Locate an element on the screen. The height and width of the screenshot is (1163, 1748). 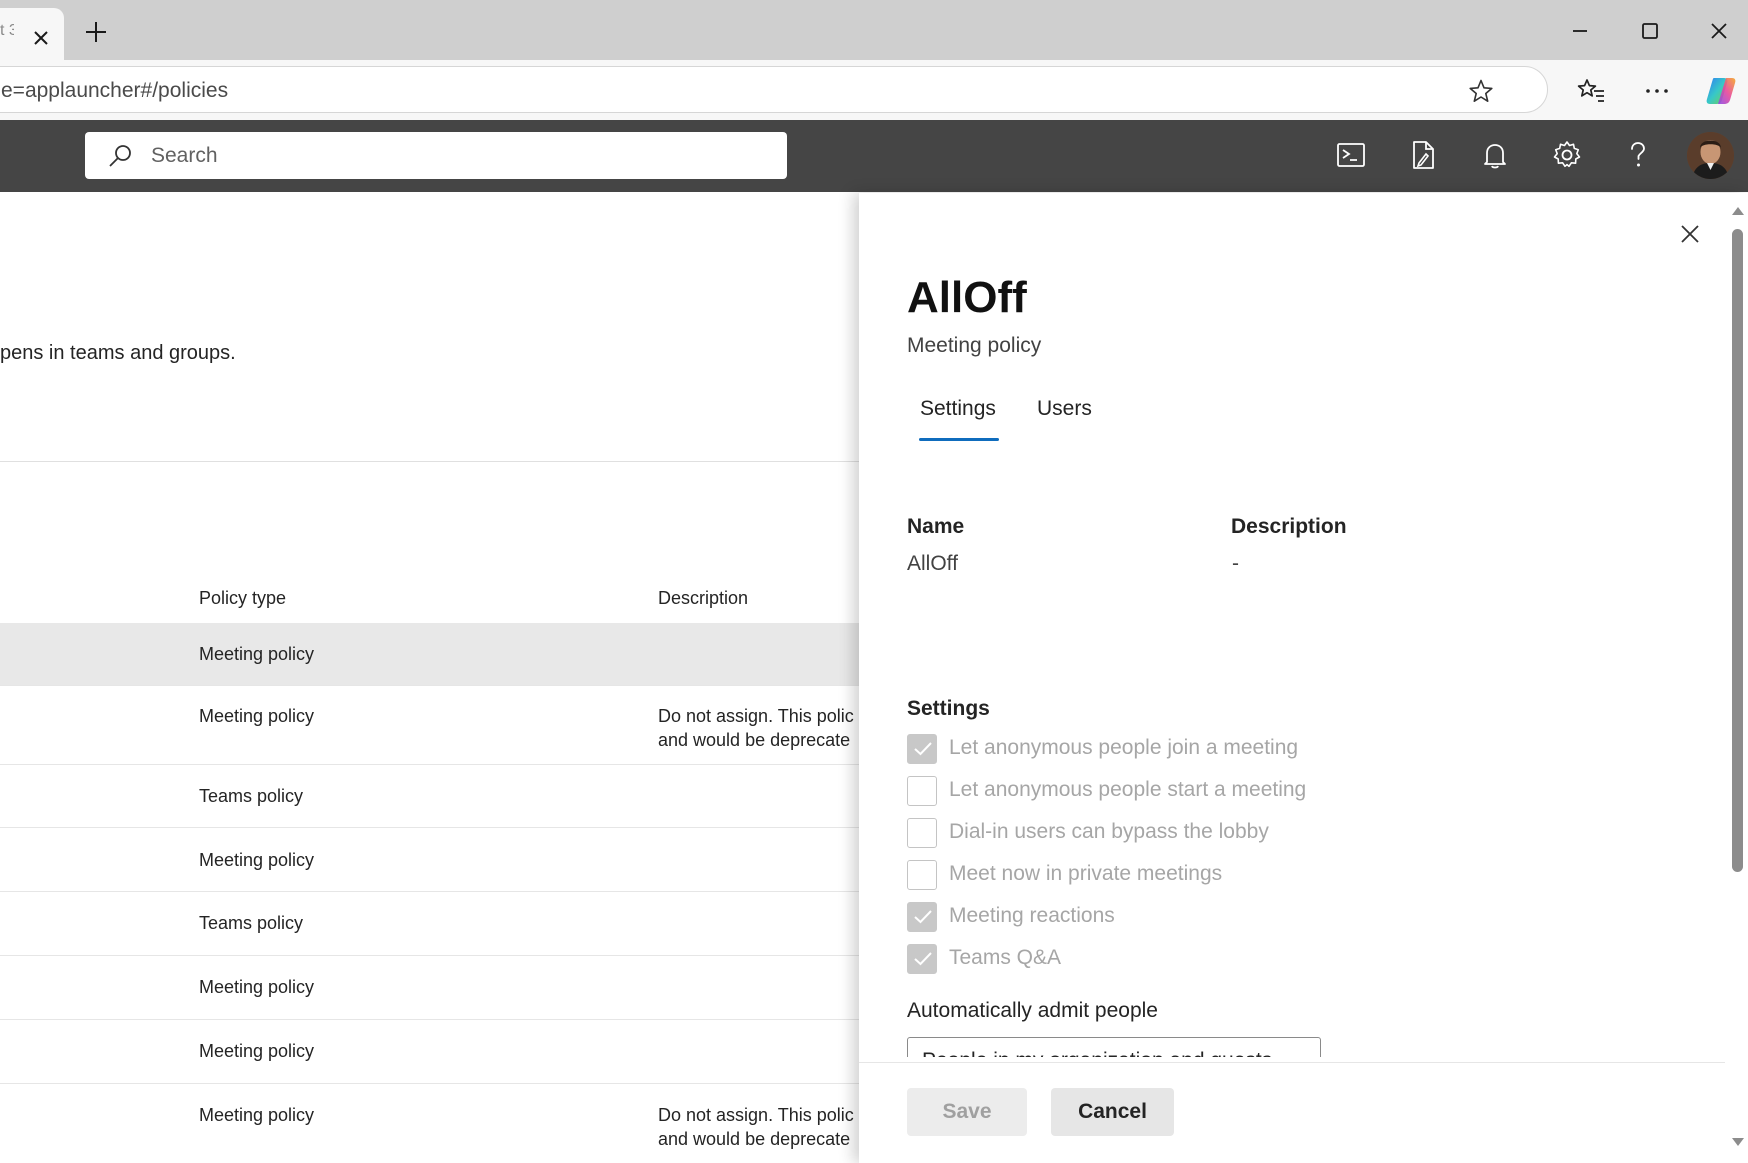
setting-label: Teams Q&A is located at coordinates (1005, 957).